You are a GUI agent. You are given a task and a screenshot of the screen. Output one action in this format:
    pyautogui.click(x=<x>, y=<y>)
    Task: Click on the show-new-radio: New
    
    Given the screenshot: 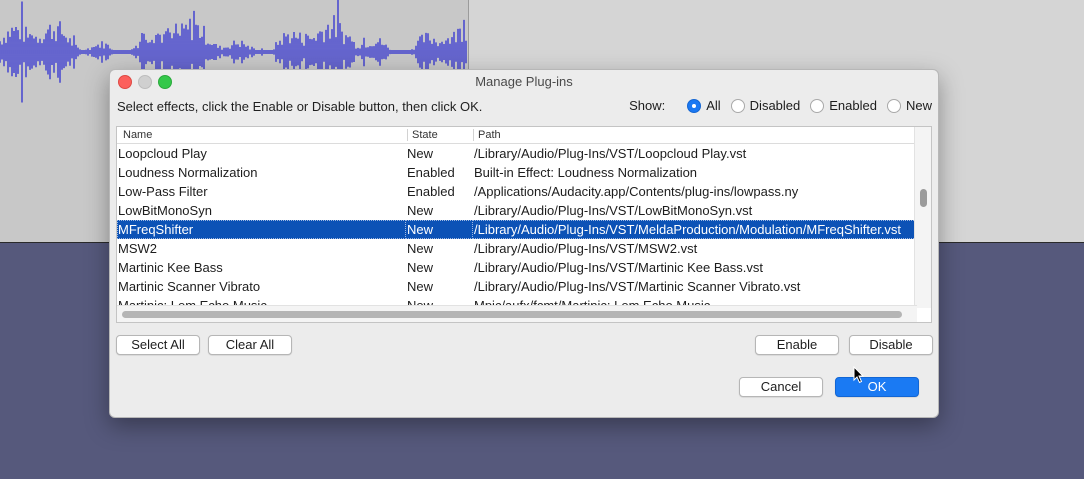 What is the action you would take?
    pyautogui.click(x=909, y=105)
    